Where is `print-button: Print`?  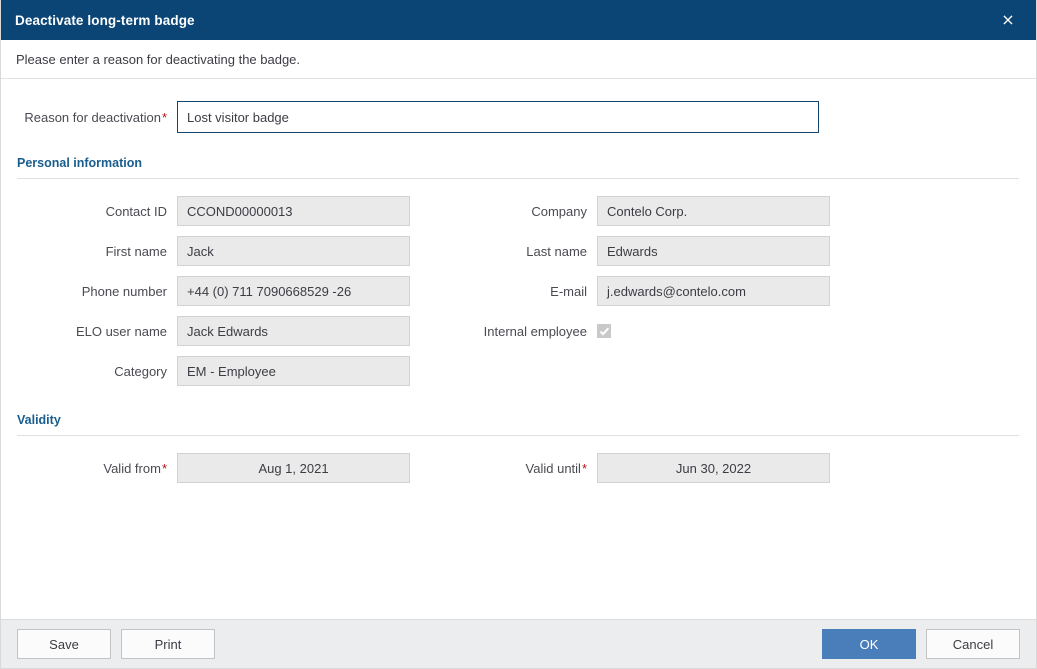
print-button: Print is located at coordinates (168, 644).